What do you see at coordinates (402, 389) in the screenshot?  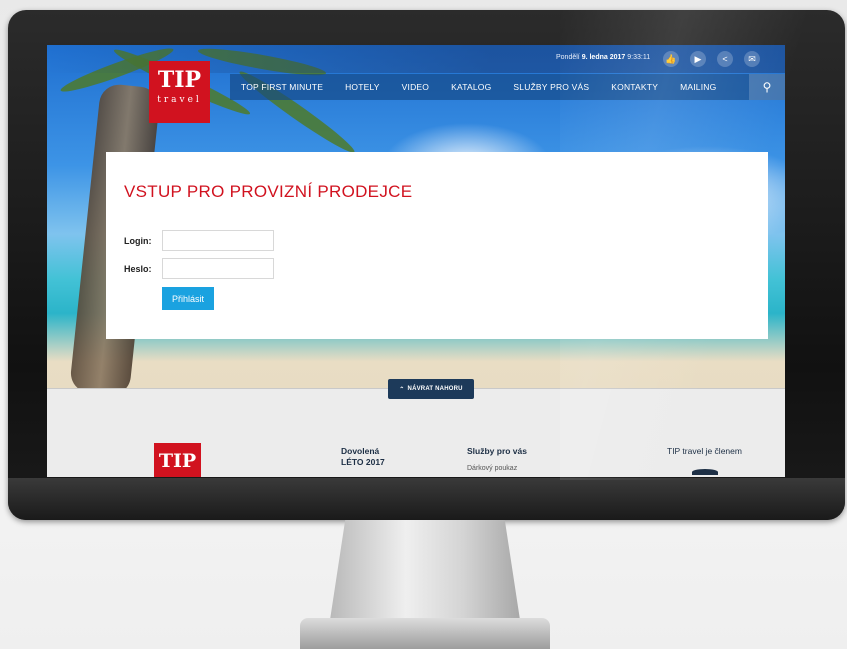 I see `chevron-up-icon: ⌃` at bounding box center [402, 389].